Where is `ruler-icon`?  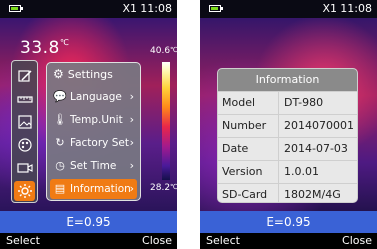
ruler-icon is located at coordinates (24, 99).